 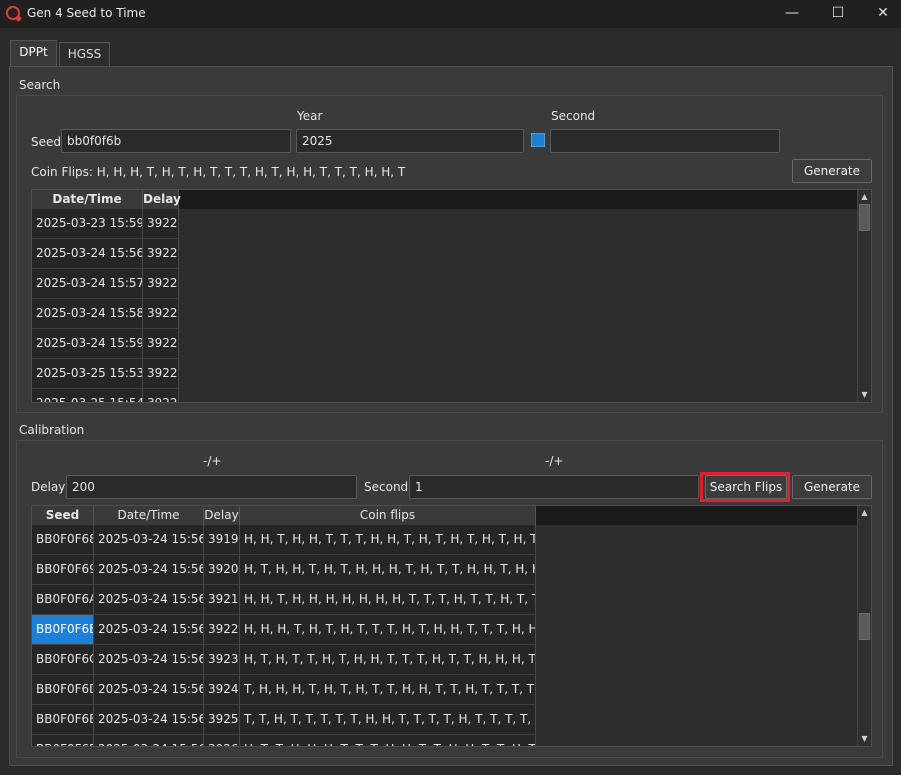 I want to click on table-row: 2025-03-25 15:54:583922, so click(x=105, y=395).